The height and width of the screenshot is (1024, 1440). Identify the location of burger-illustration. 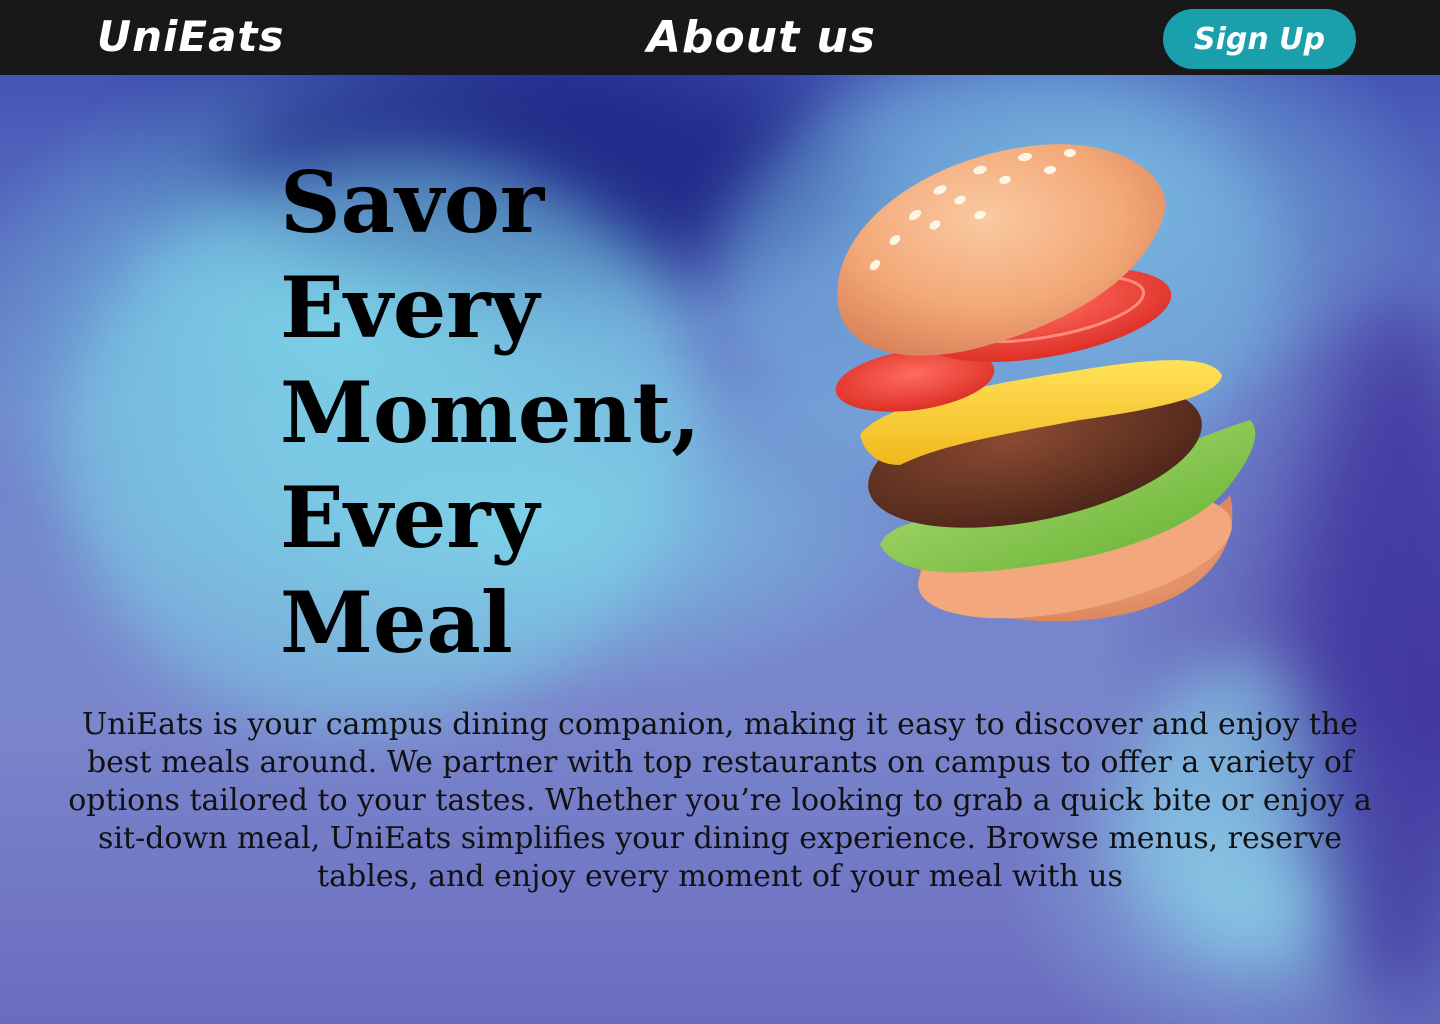
(1045, 383).